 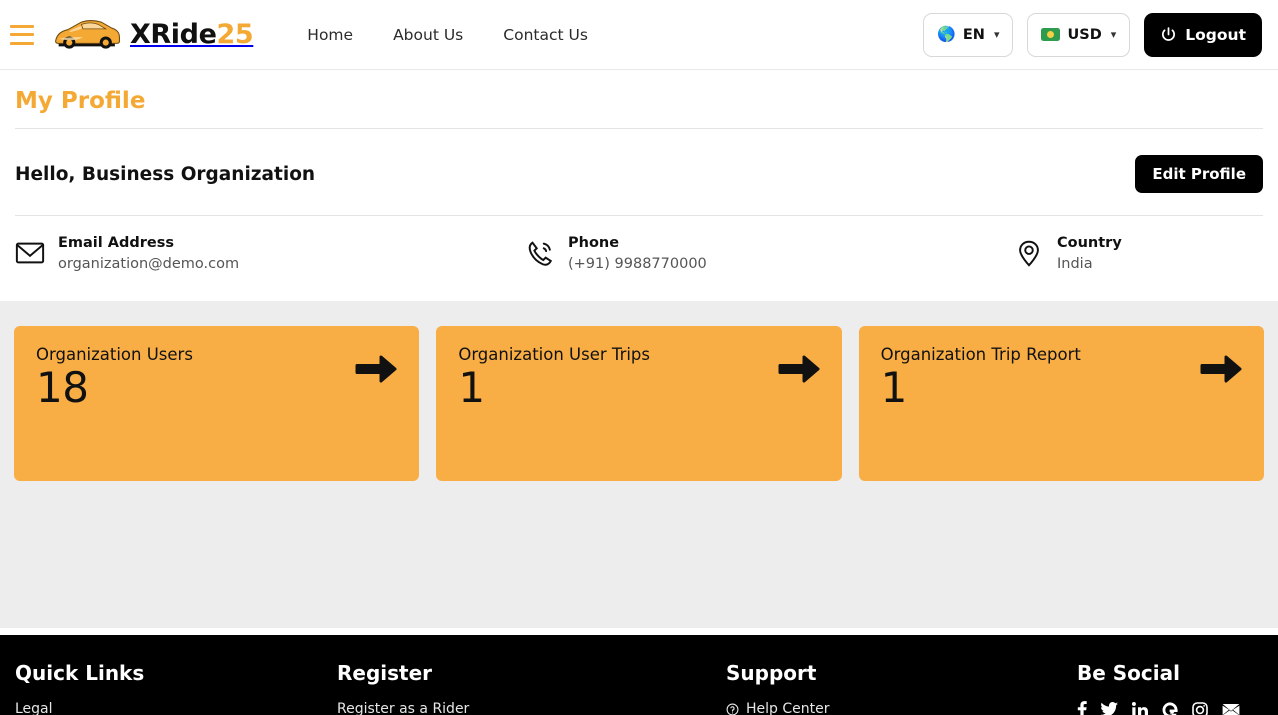 I want to click on mail-icon, so click(x=1231, y=709).